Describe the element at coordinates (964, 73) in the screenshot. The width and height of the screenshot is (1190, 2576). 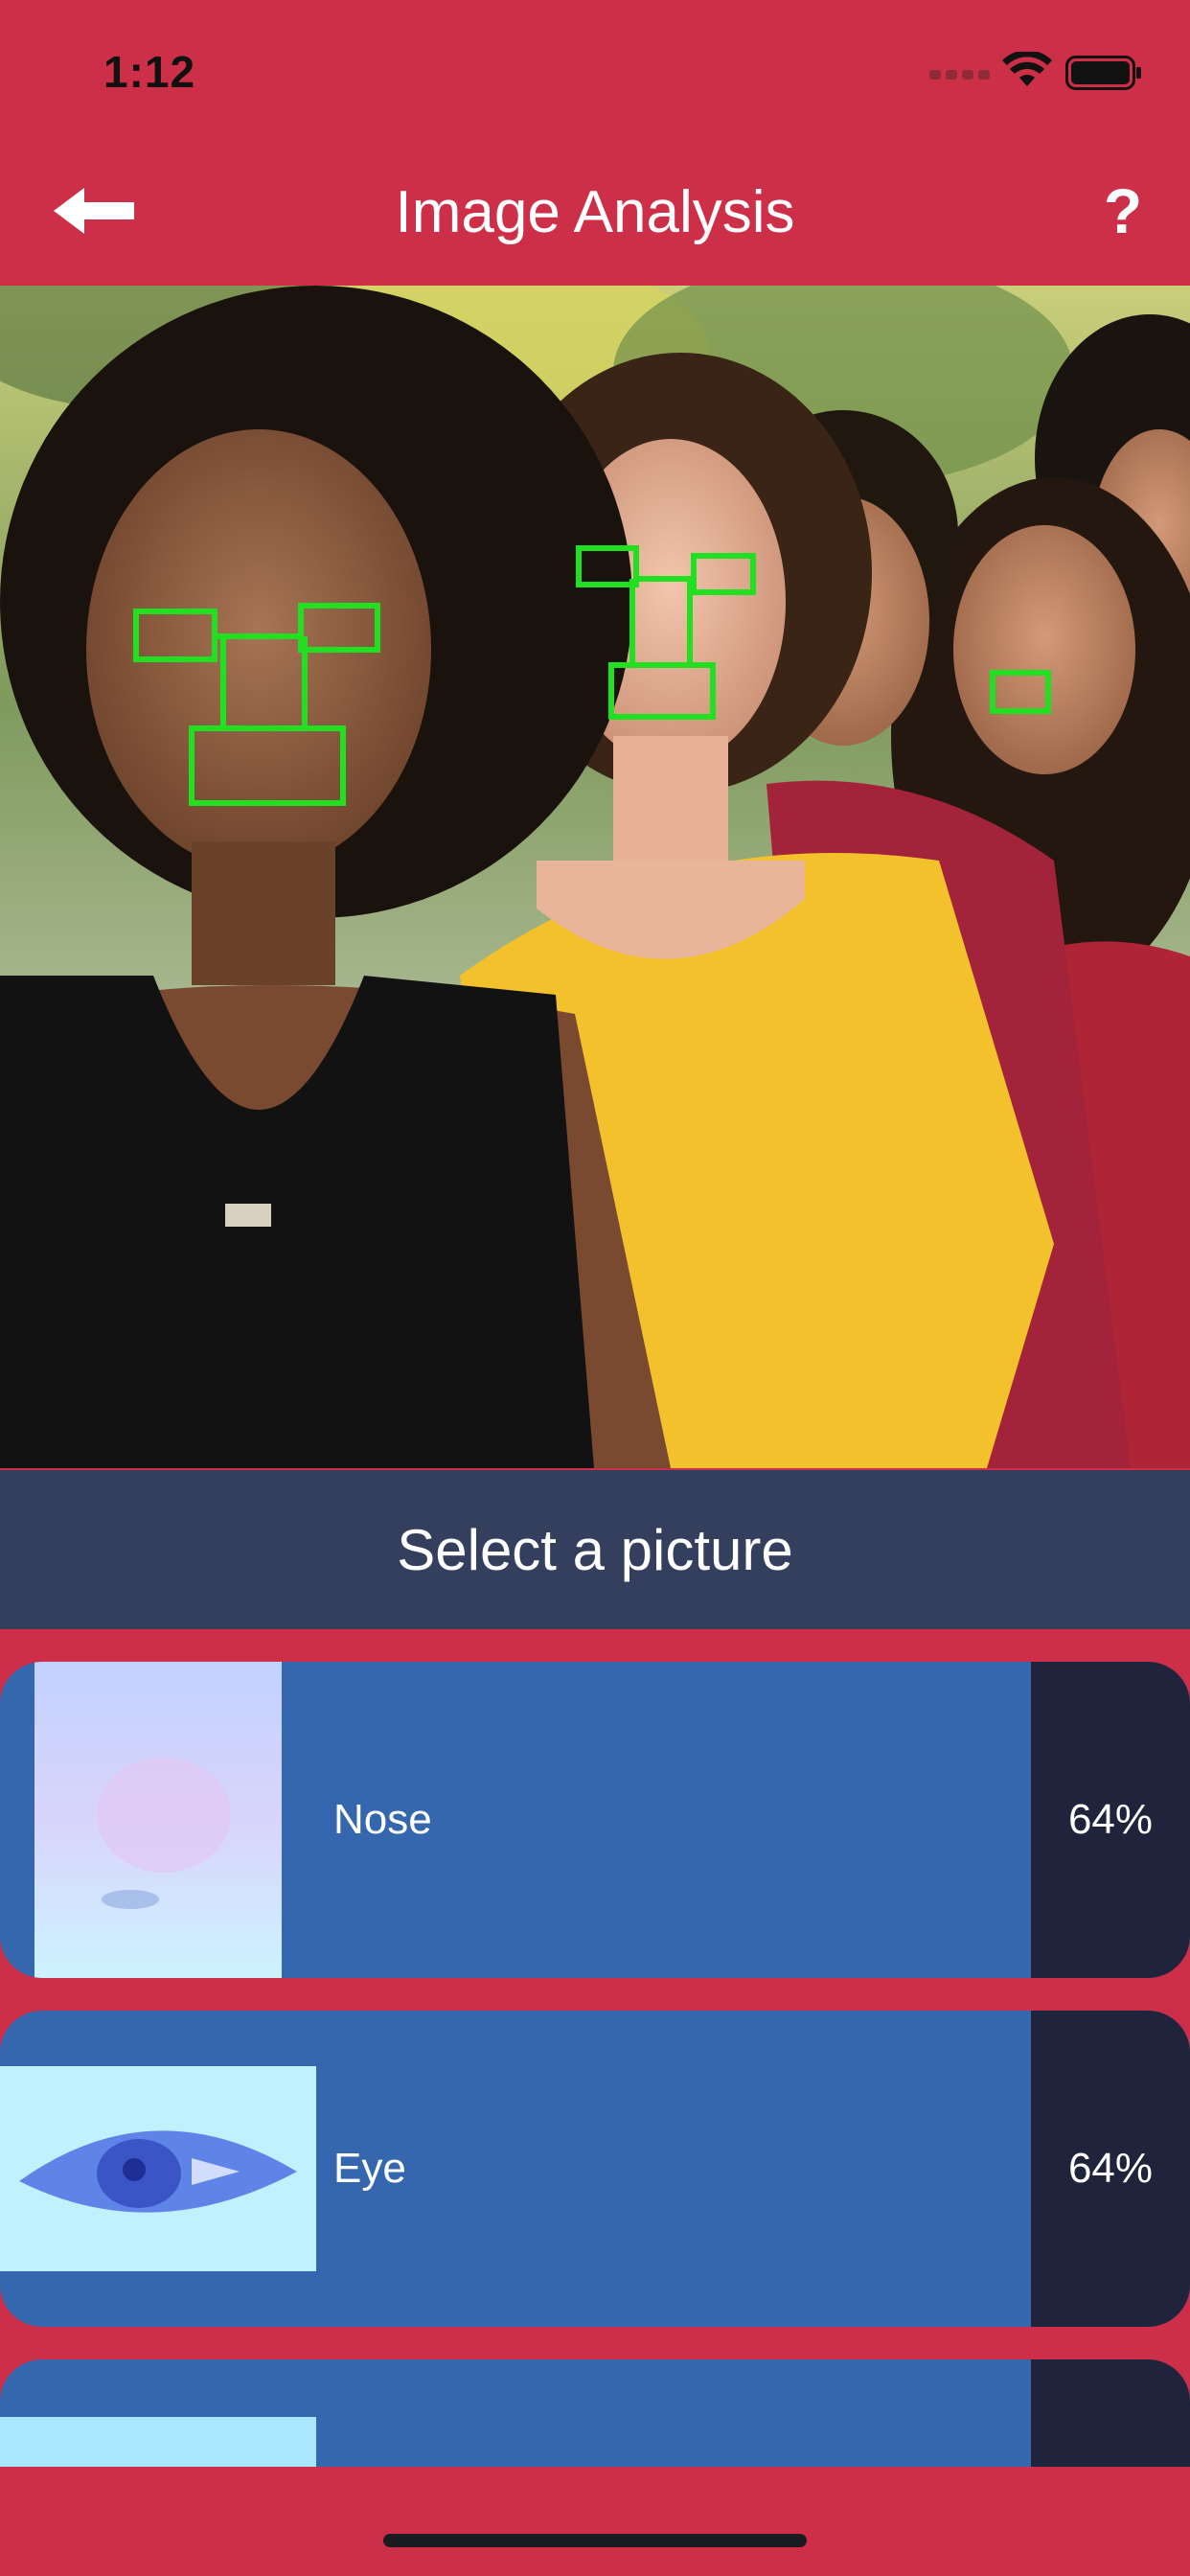
I see `signal-icon` at that location.